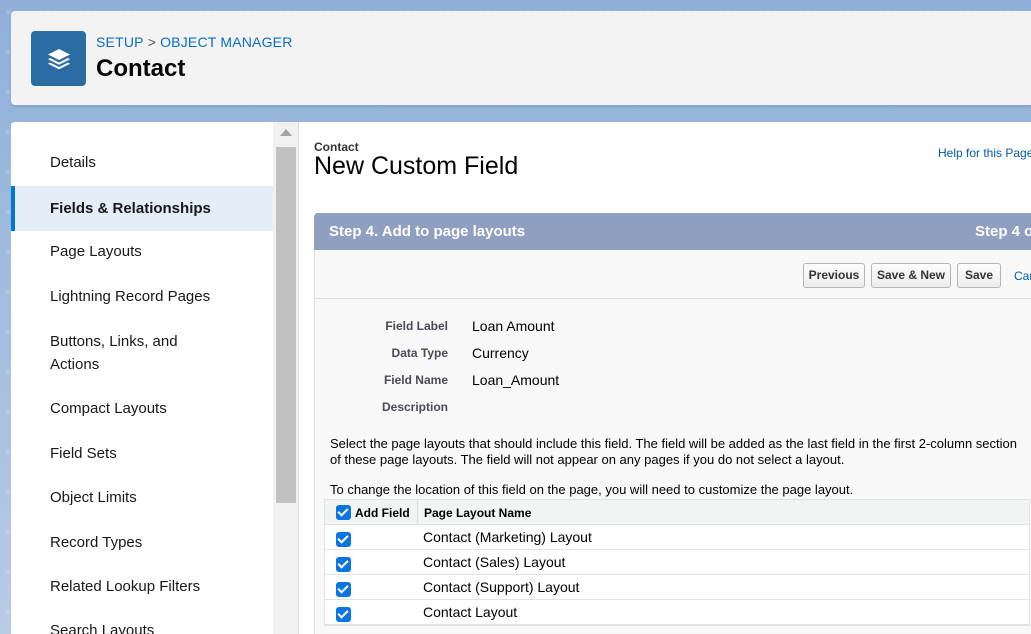  What do you see at coordinates (507, 537) in the screenshot?
I see `layout-name: Contact (Marketing) Layout` at bounding box center [507, 537].